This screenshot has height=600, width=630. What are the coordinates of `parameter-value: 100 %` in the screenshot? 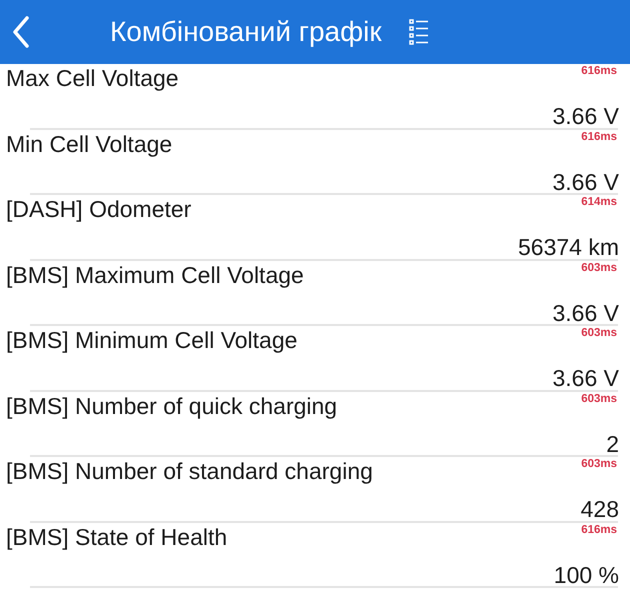 It's located at (586, 574).